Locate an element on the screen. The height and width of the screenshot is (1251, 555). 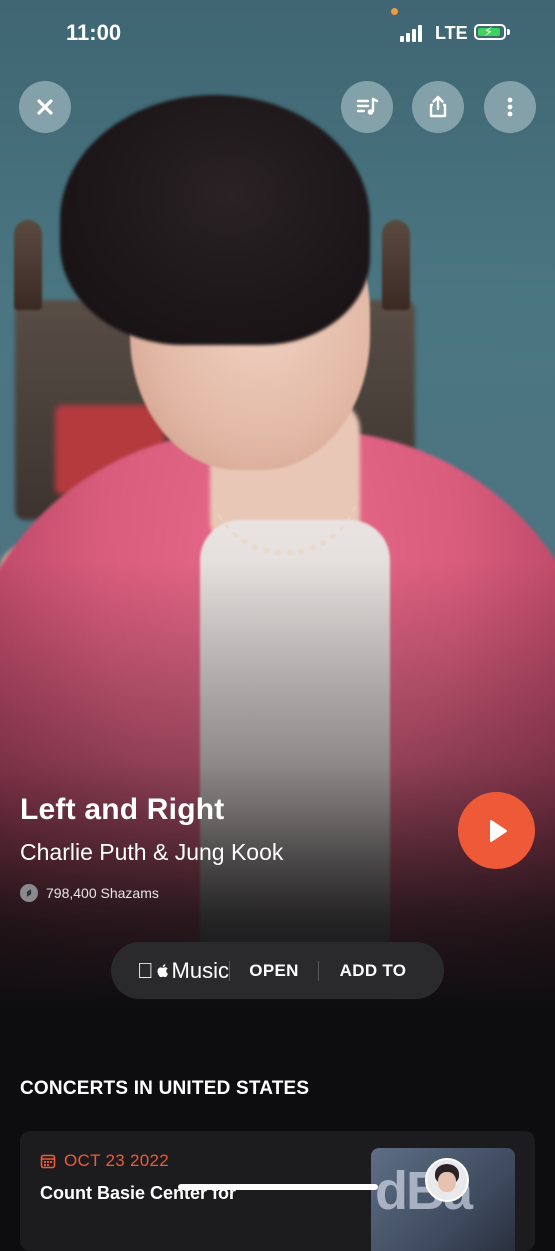
add-to-button: ADD TO is located at coordinates (373, 971).